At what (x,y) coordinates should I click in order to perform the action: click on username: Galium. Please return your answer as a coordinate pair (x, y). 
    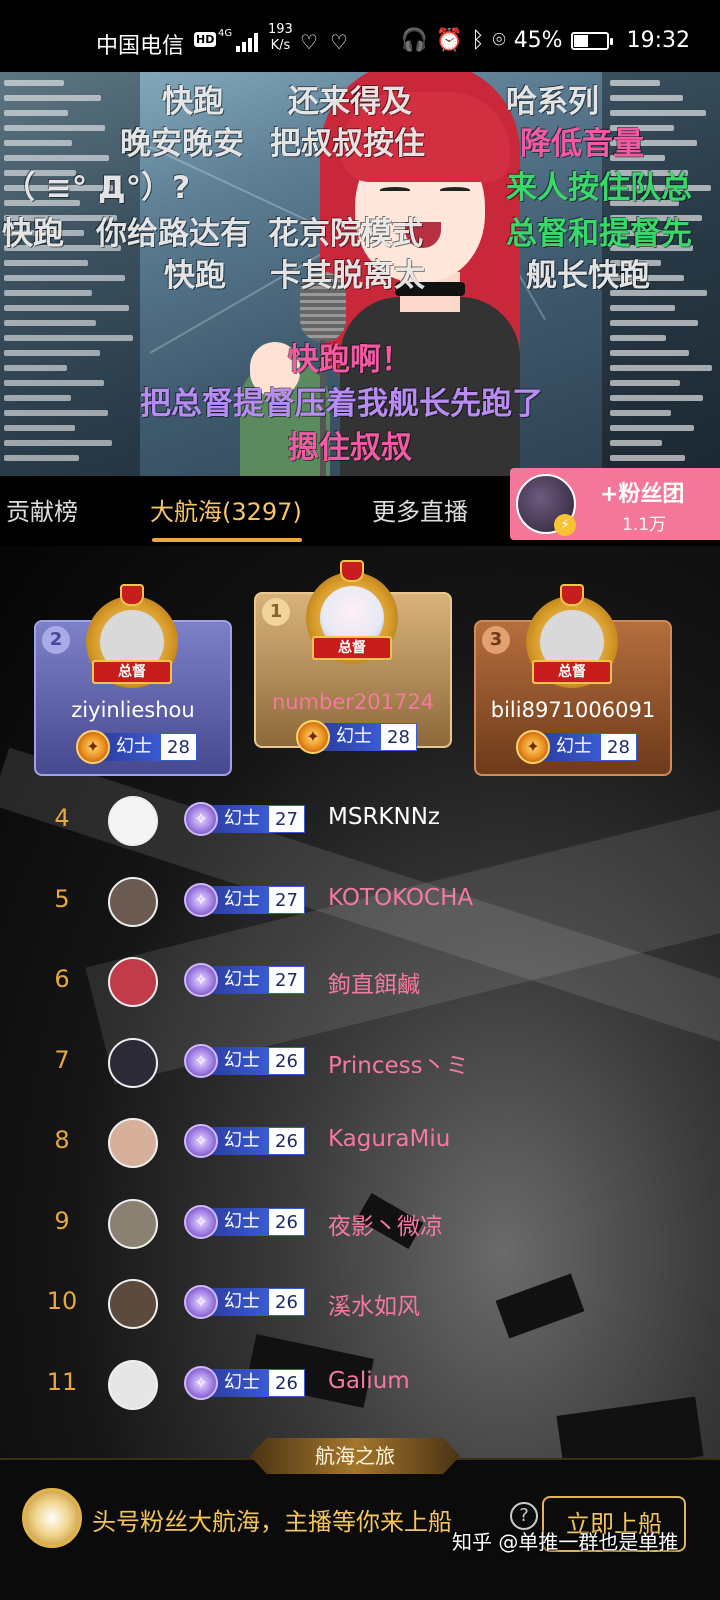
    Looking at the image, I should click on (369, 1380).